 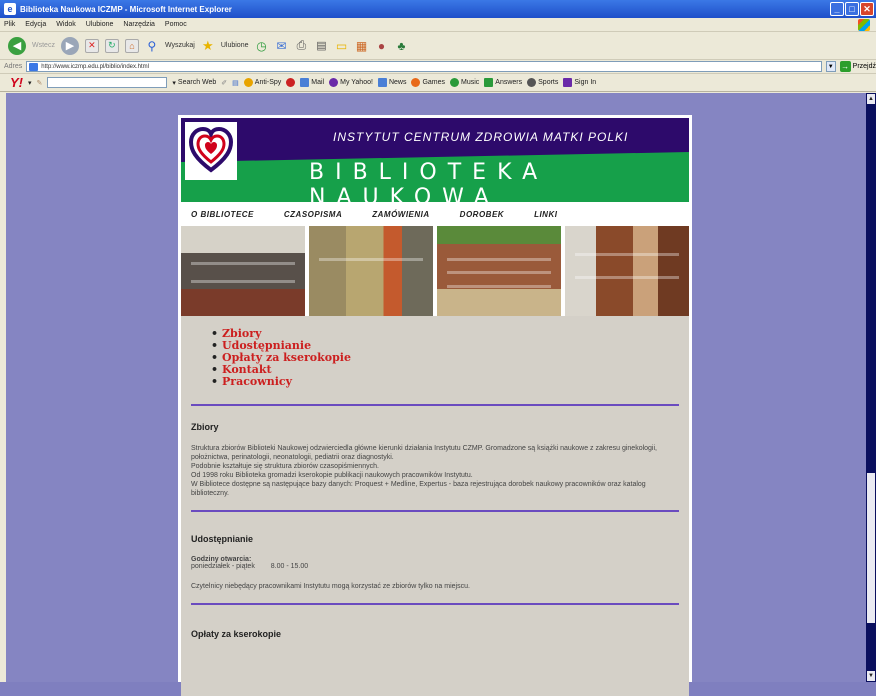 I want to click on nav-linki: LINKI, so click(x=545, y=214).